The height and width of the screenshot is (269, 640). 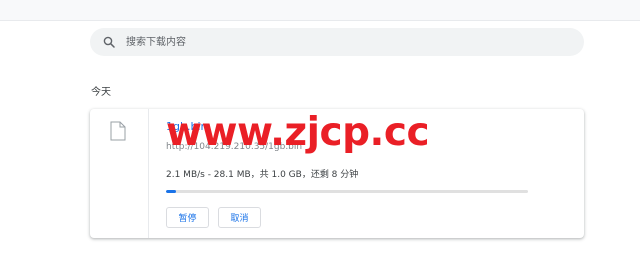 I want to click on file-name-link: 1gb.bin, so click(x=186, y=126).